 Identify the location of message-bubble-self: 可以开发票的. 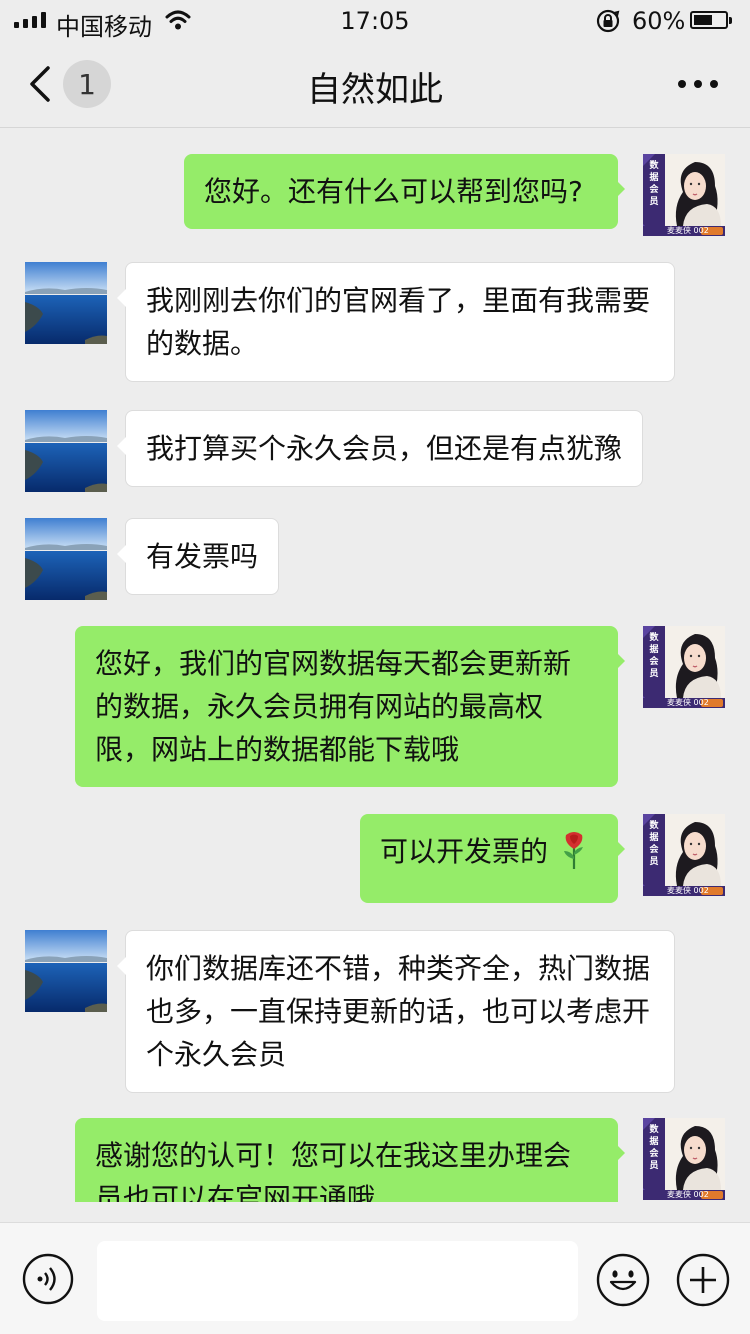
(492, 858).